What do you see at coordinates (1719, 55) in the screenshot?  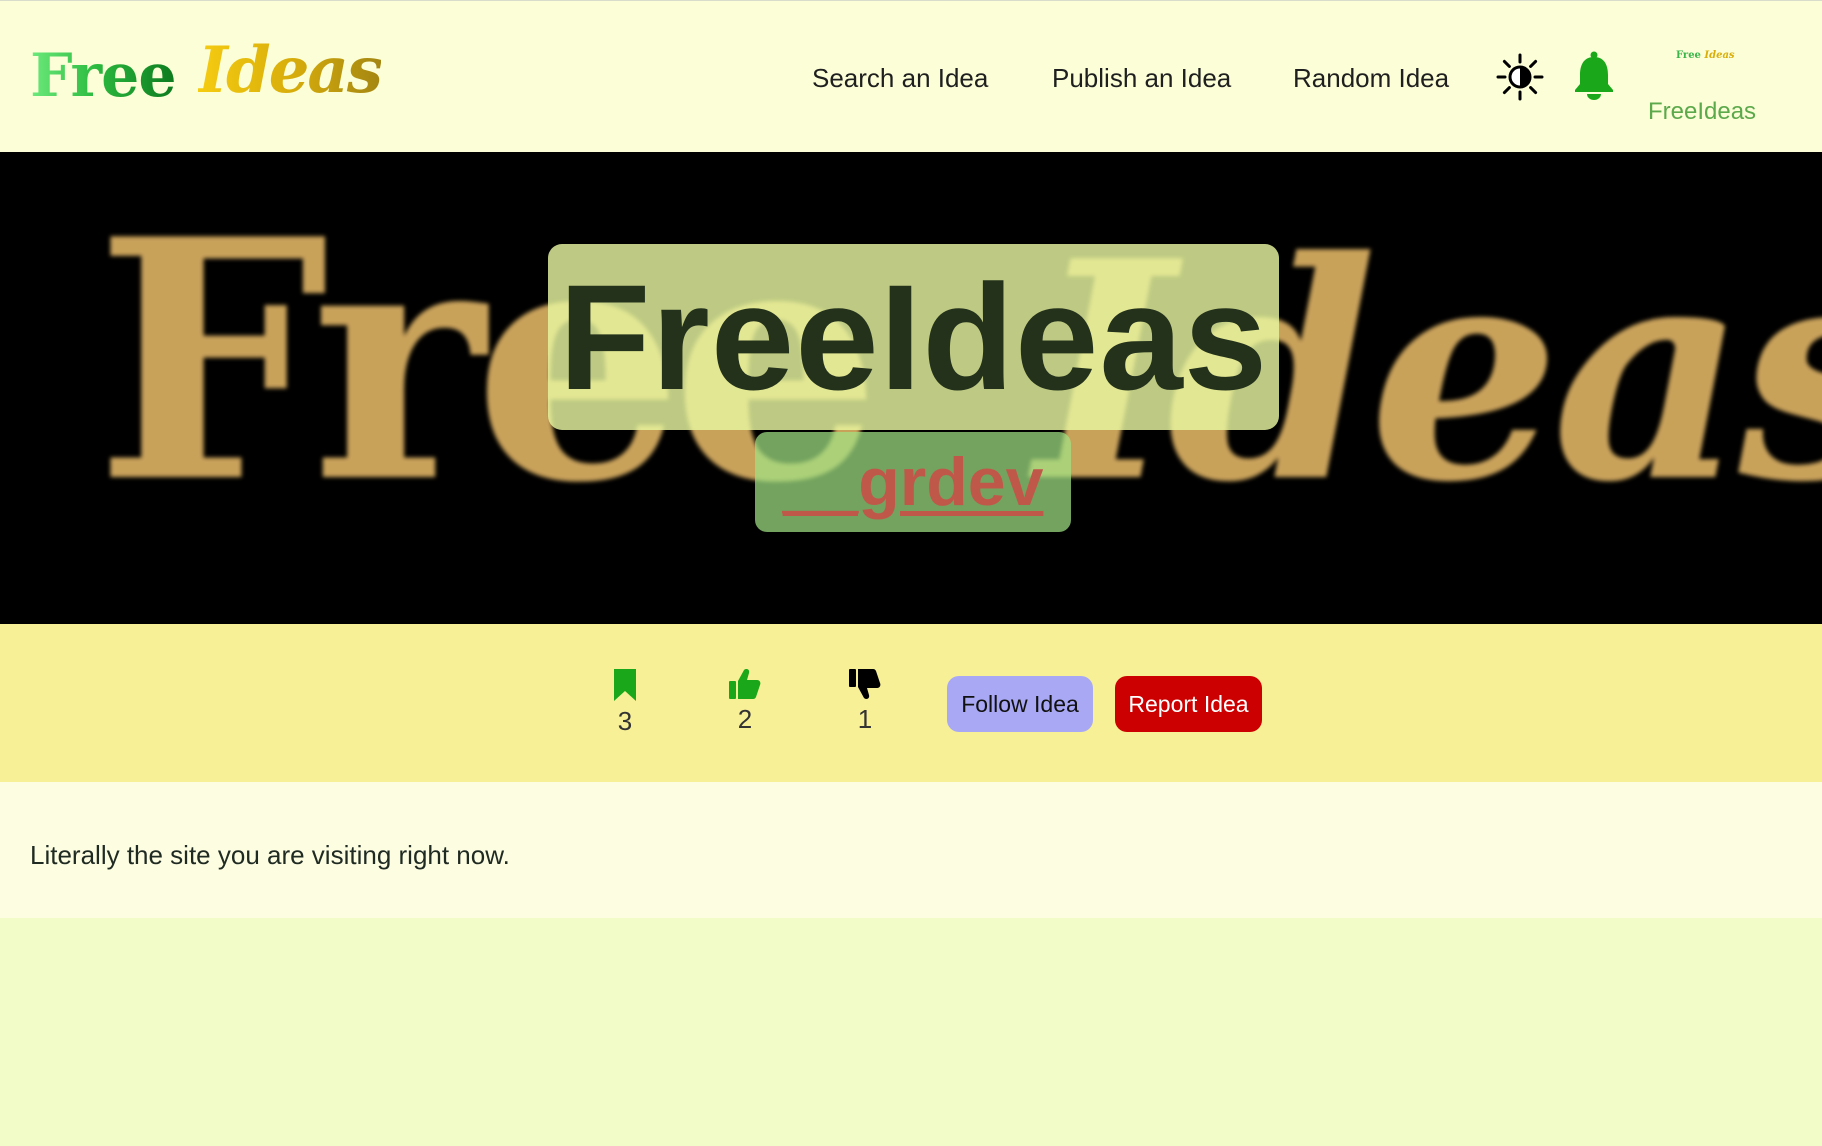 I see `avatar-ideas-text: Ideas` at bounding box center [1719, 55].